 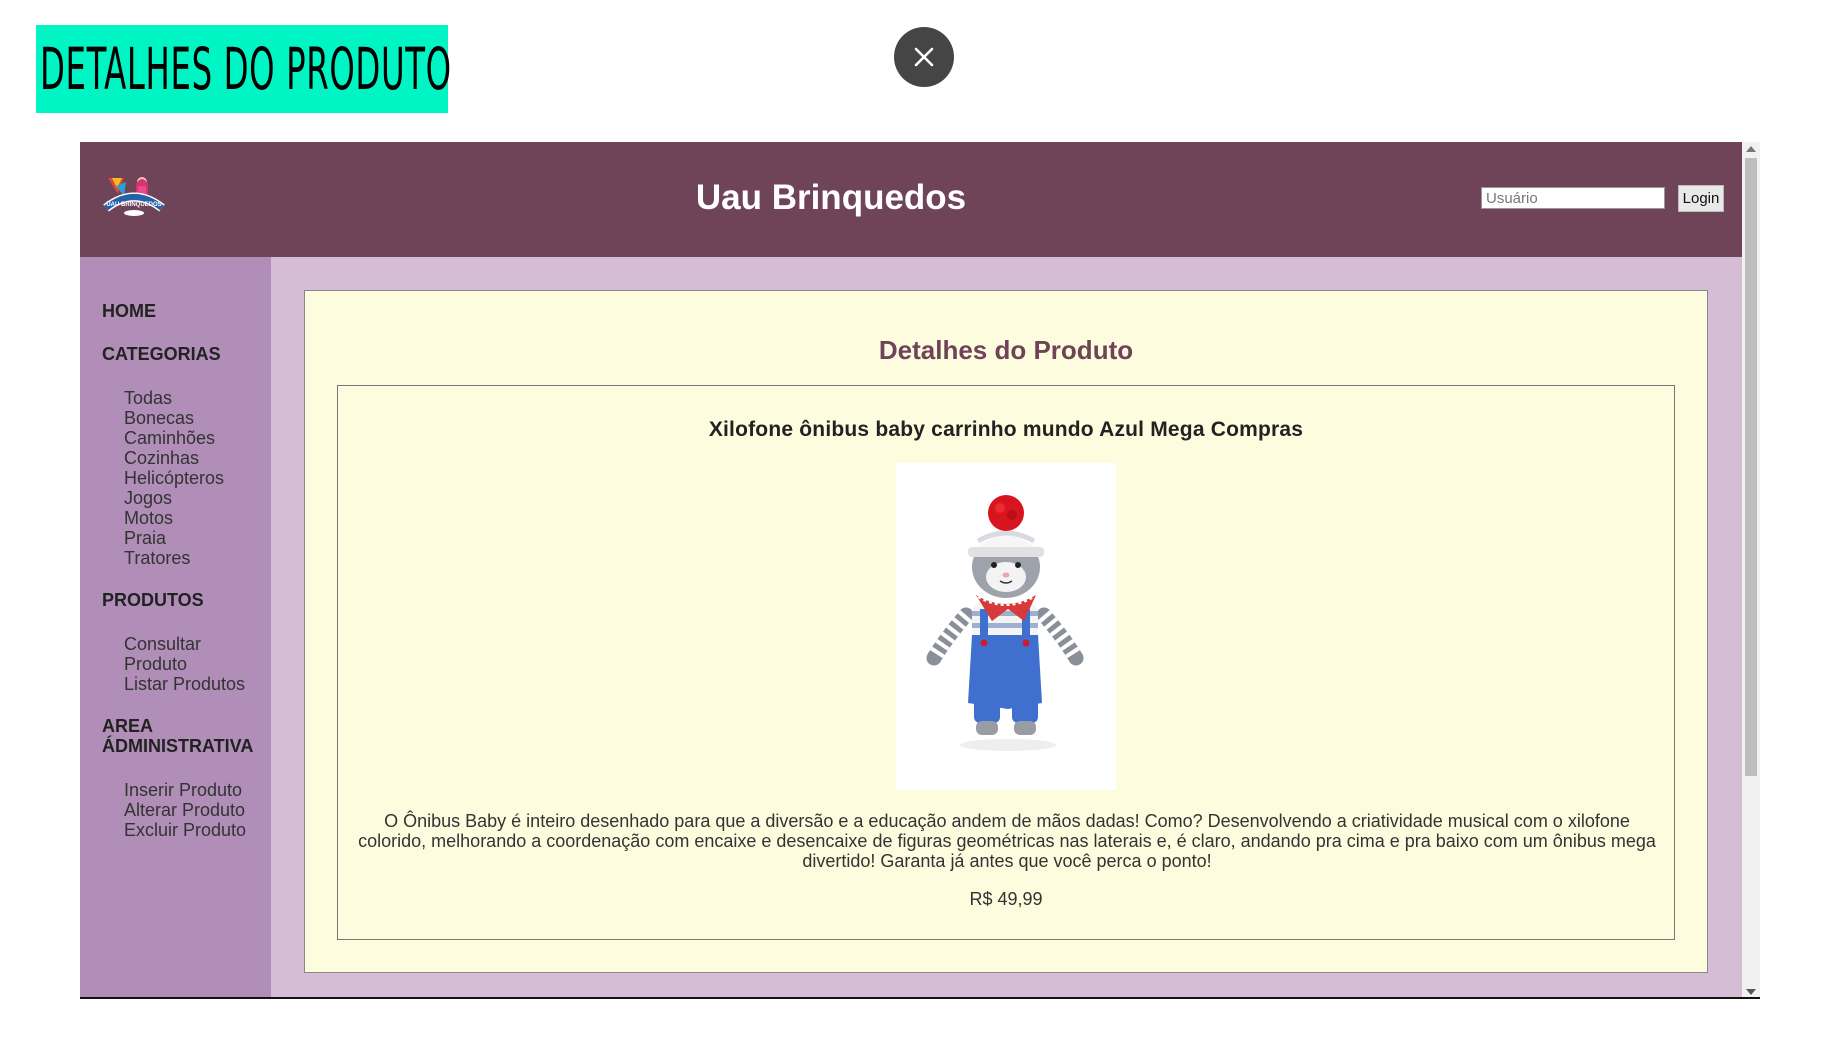 I want to click on slide-title-banner: DETALHES DO PRODUTO, so click(x=243, y=69).